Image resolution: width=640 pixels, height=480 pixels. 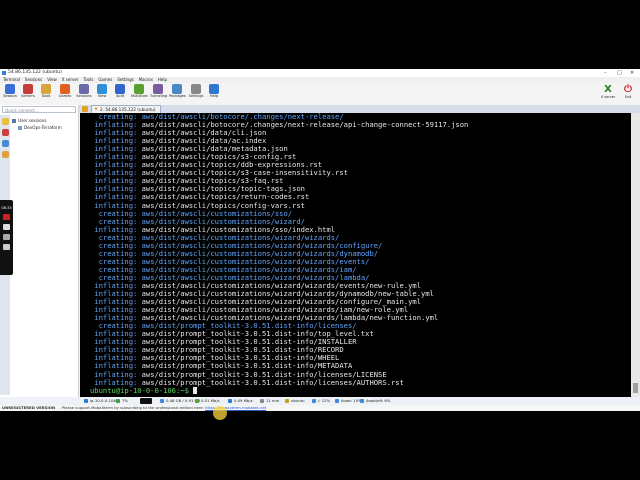 I want to click on view-icon, so click(x=102, y=89).